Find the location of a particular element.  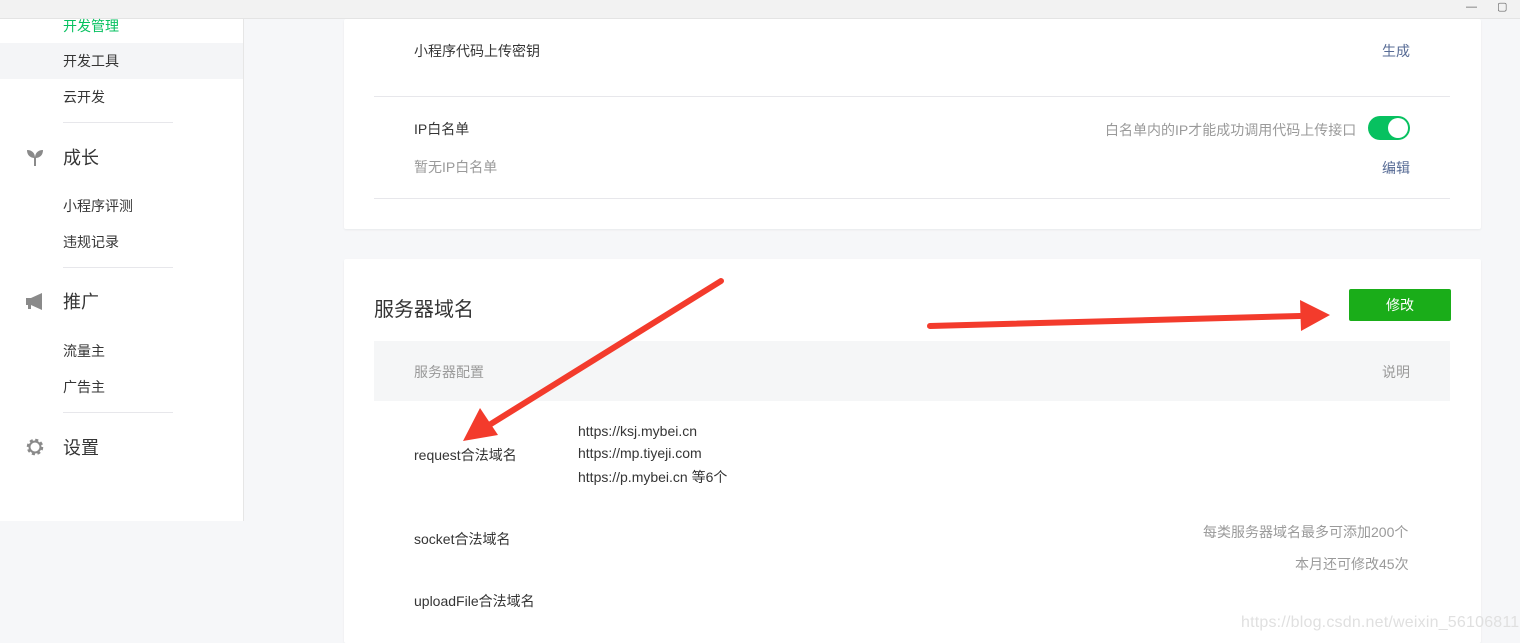

sidebar-group-label: 成长 is located at coordinates (81, 158).